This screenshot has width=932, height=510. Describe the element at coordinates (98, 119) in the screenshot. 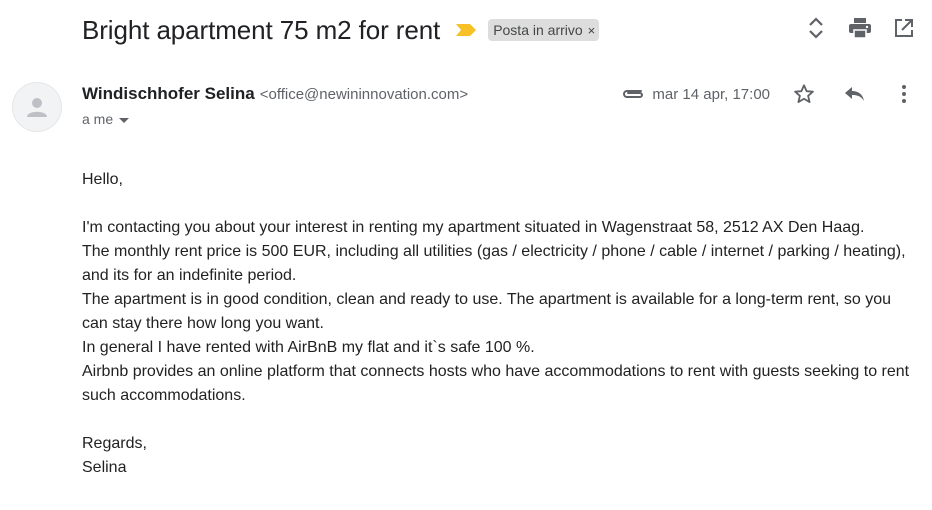

I see `recipient-text: a me` at that location.